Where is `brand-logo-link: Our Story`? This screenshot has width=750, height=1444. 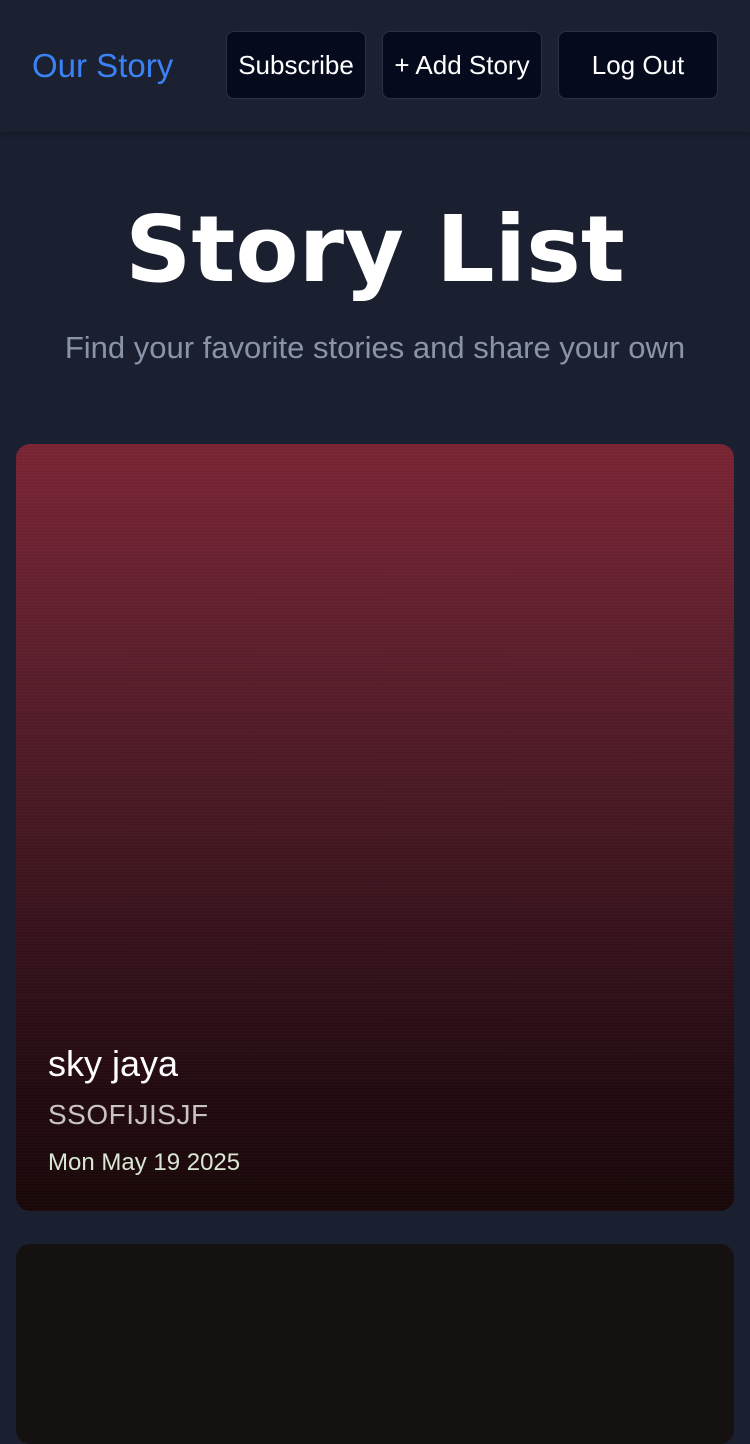
brand-logo-link: Our Story is located at coordinates (102, 66).